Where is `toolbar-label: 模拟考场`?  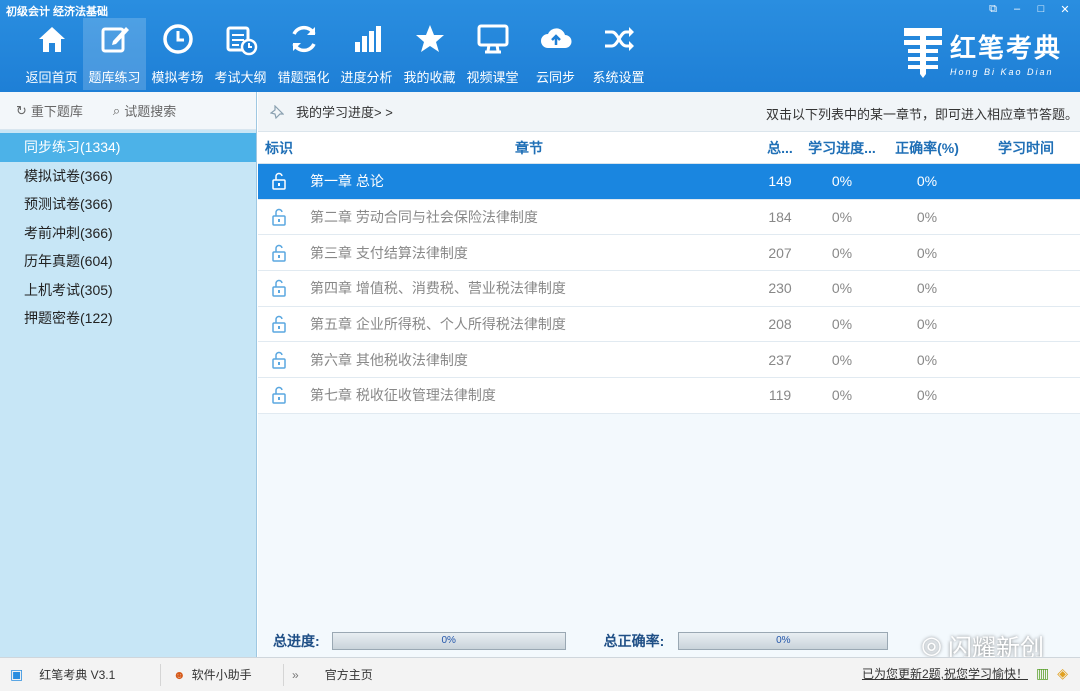
toolbar-label: 模拟考场 is located at coordinates (177, 77).